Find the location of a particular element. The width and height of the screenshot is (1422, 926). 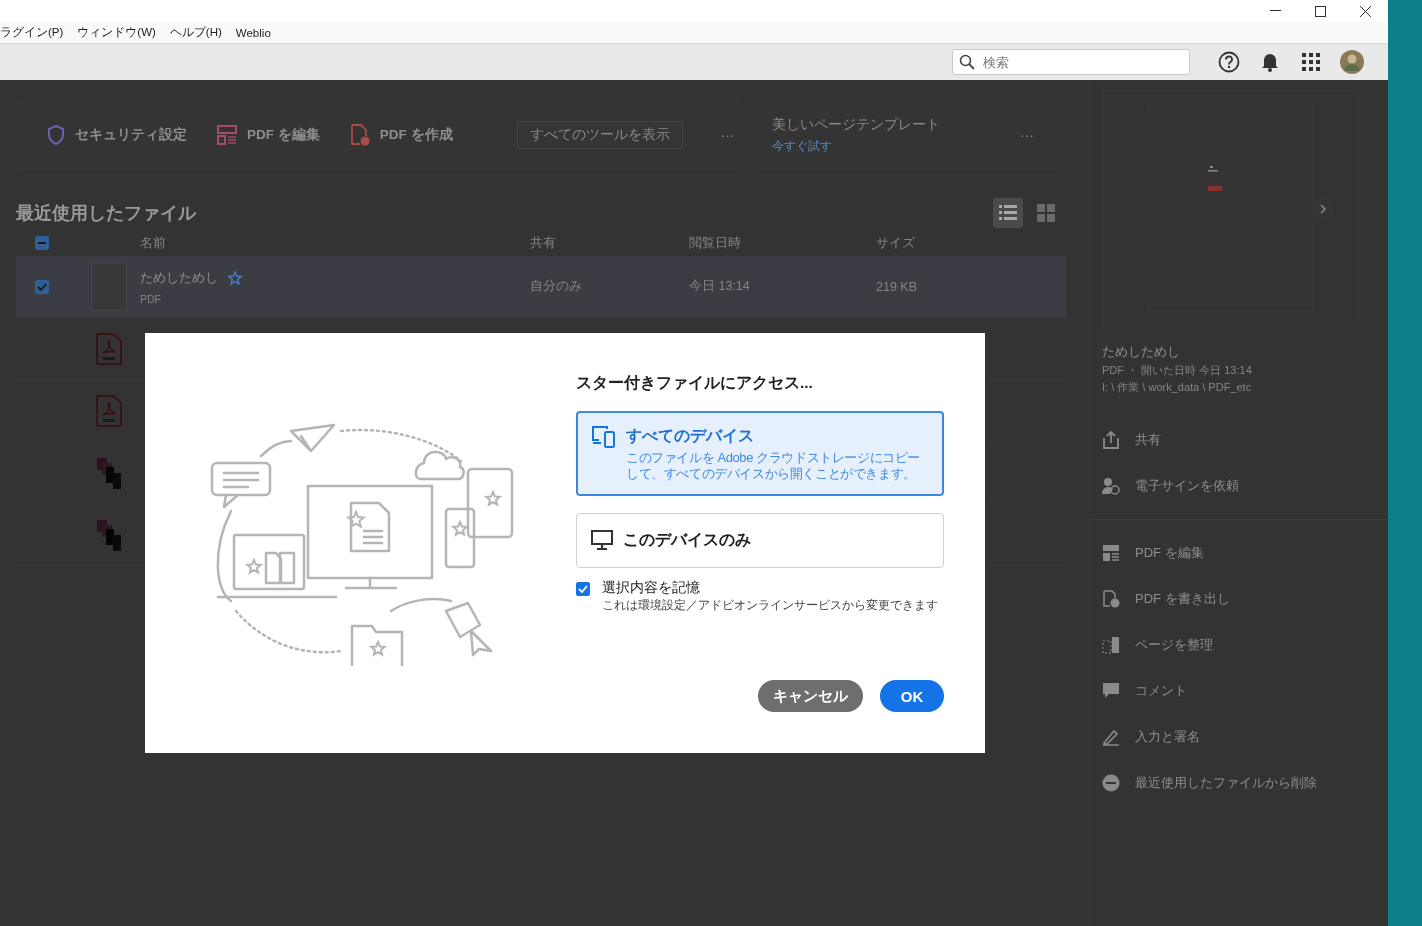

list-icon is located at coordinates (1008, 213).